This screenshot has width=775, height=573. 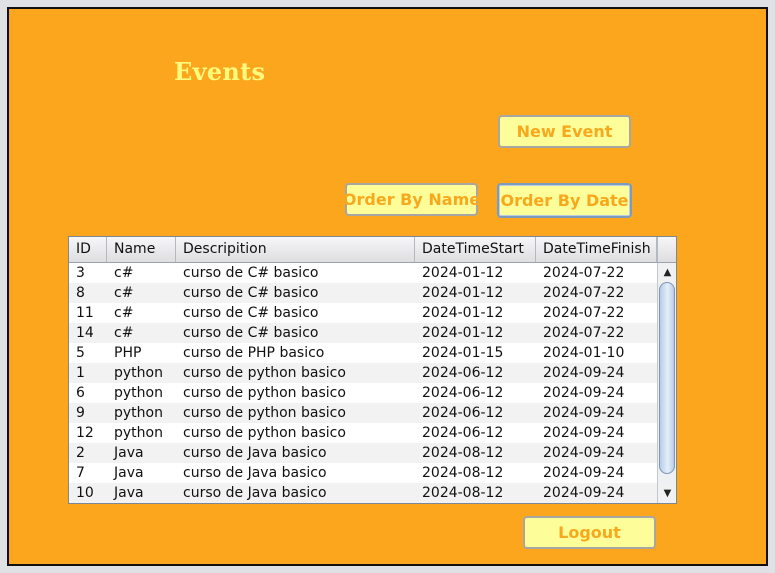 What do you see at coordinates (85, 333) in the screenshot?
I see `cell-id: 14` at bounding box center [85, 333].